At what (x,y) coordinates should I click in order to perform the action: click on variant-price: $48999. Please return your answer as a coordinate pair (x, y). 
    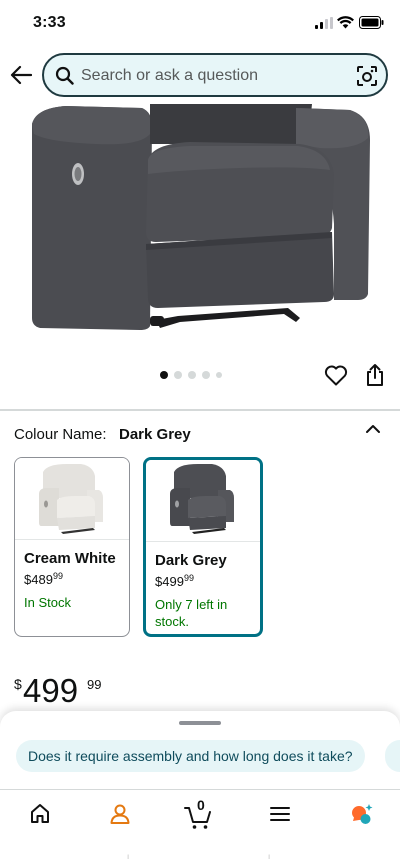
    Looking at the image, I should click on (43, 579).